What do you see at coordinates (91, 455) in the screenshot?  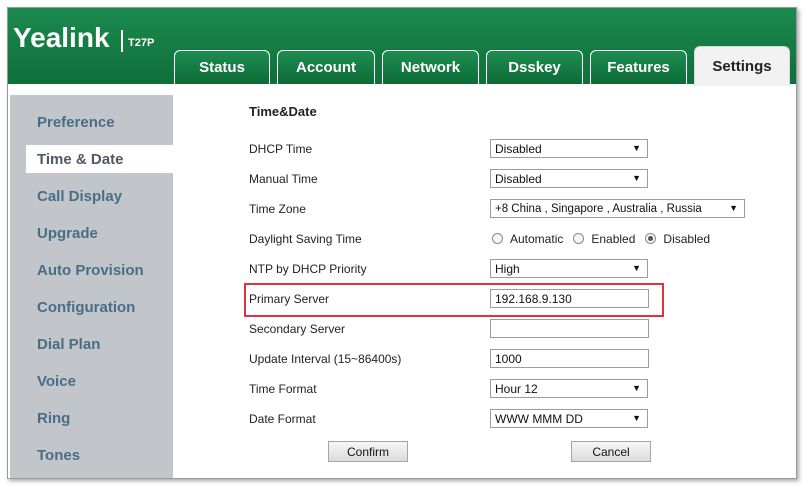 I see `sidebar-item-tones: Tones` at bounding box center [91, 455].